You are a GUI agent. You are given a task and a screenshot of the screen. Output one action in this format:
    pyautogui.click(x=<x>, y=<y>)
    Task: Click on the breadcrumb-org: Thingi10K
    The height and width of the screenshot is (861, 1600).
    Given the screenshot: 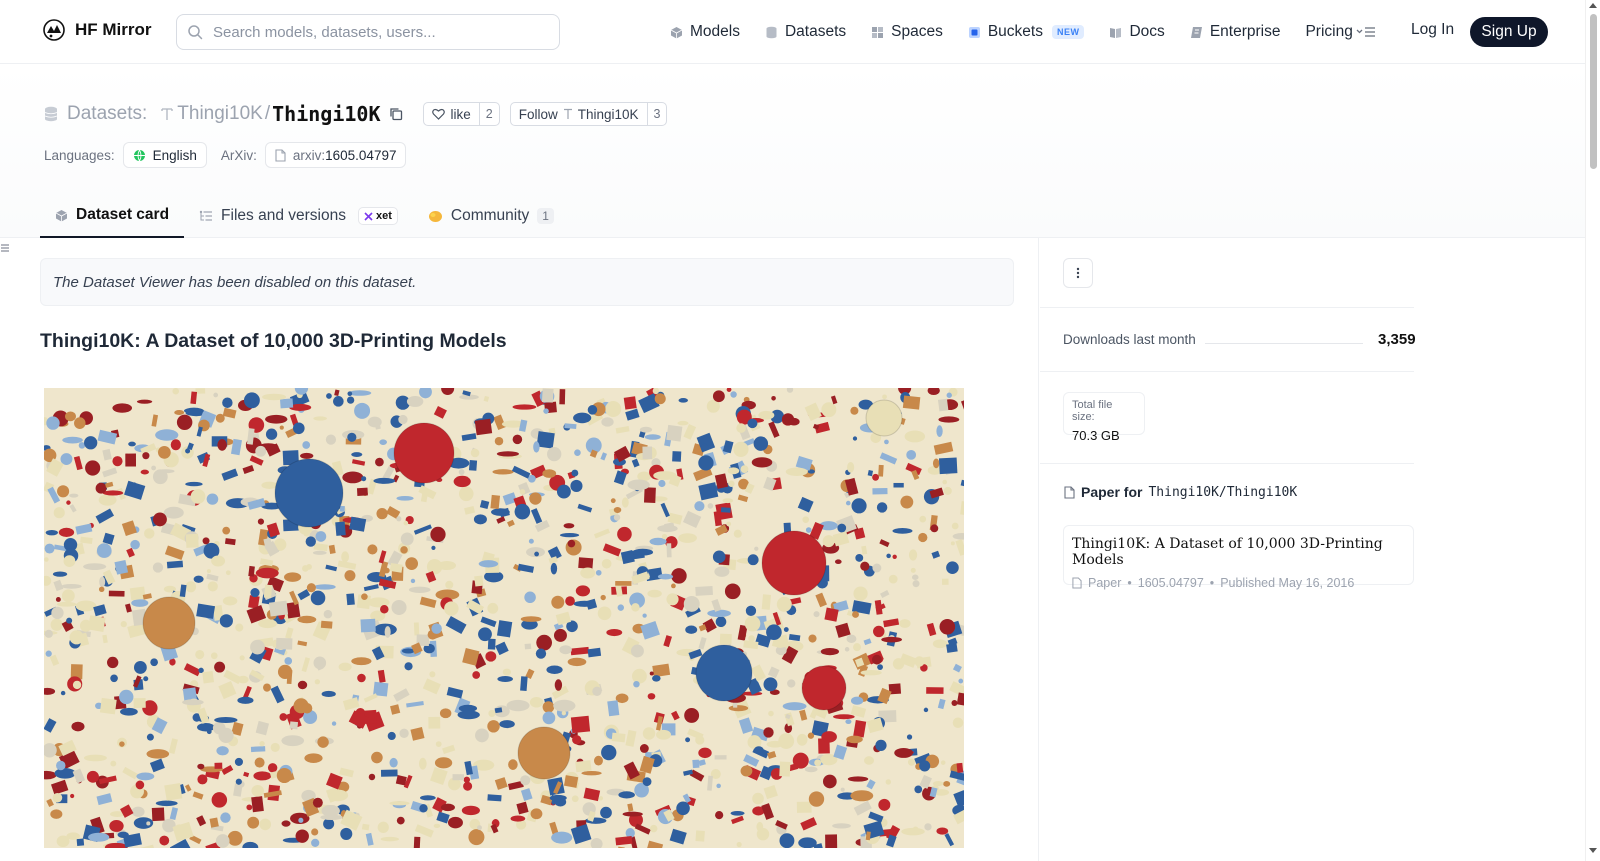 What is the action you would take?
    pyautogui.click(x=220, y=114)
    